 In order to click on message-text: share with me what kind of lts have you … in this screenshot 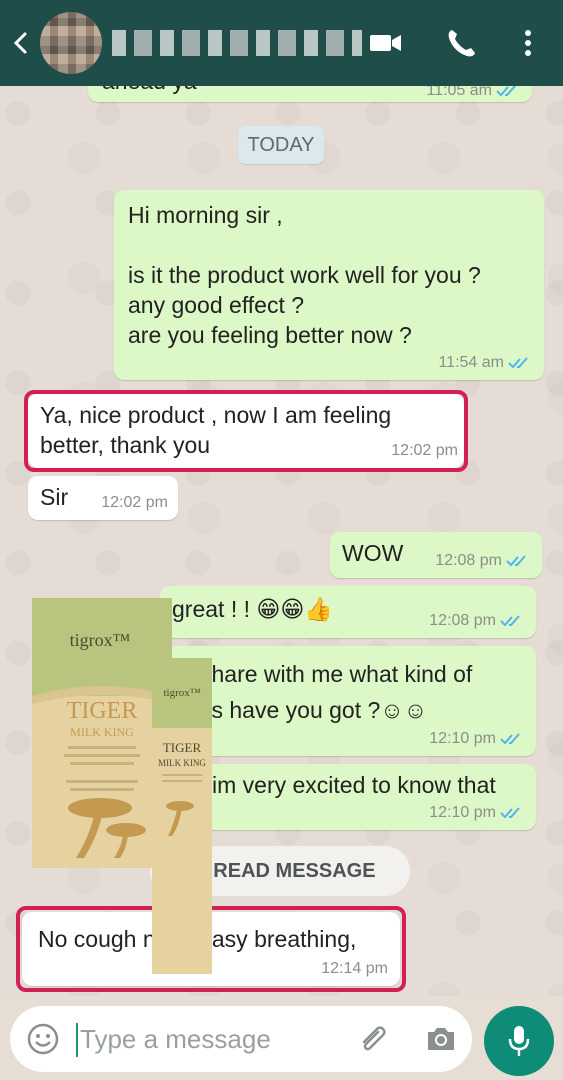, I will do `click(336, 692)`.